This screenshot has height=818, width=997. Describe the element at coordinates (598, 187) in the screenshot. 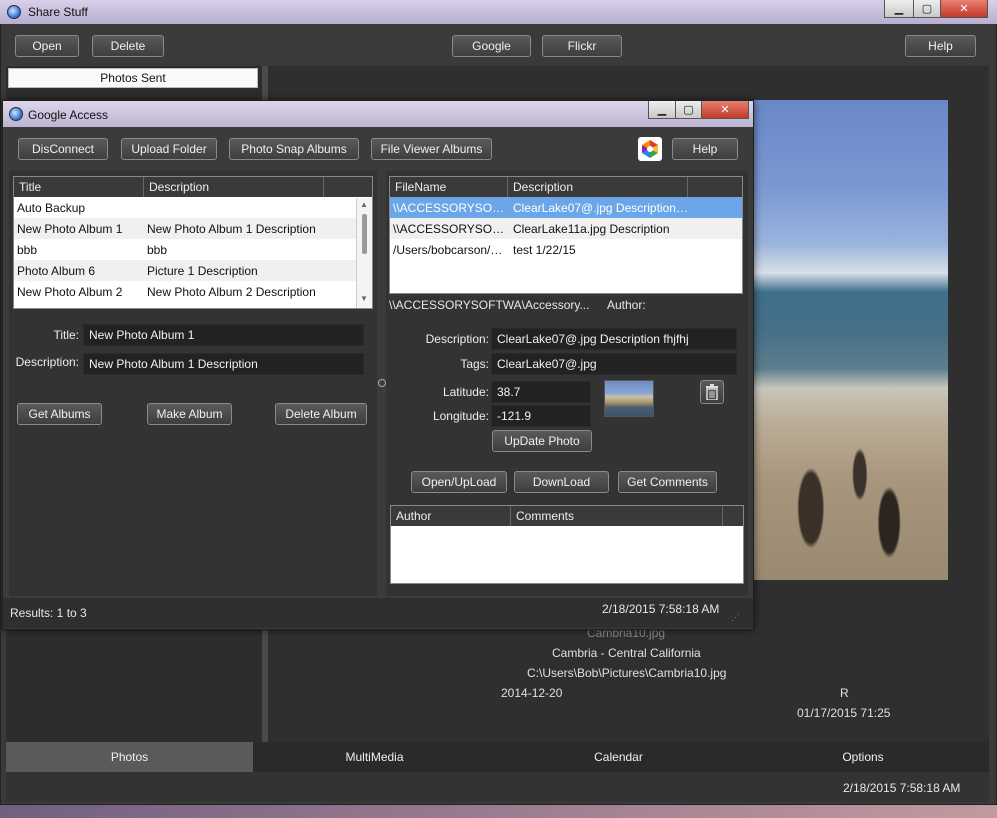

I see `files-col-description: Description` at that location.